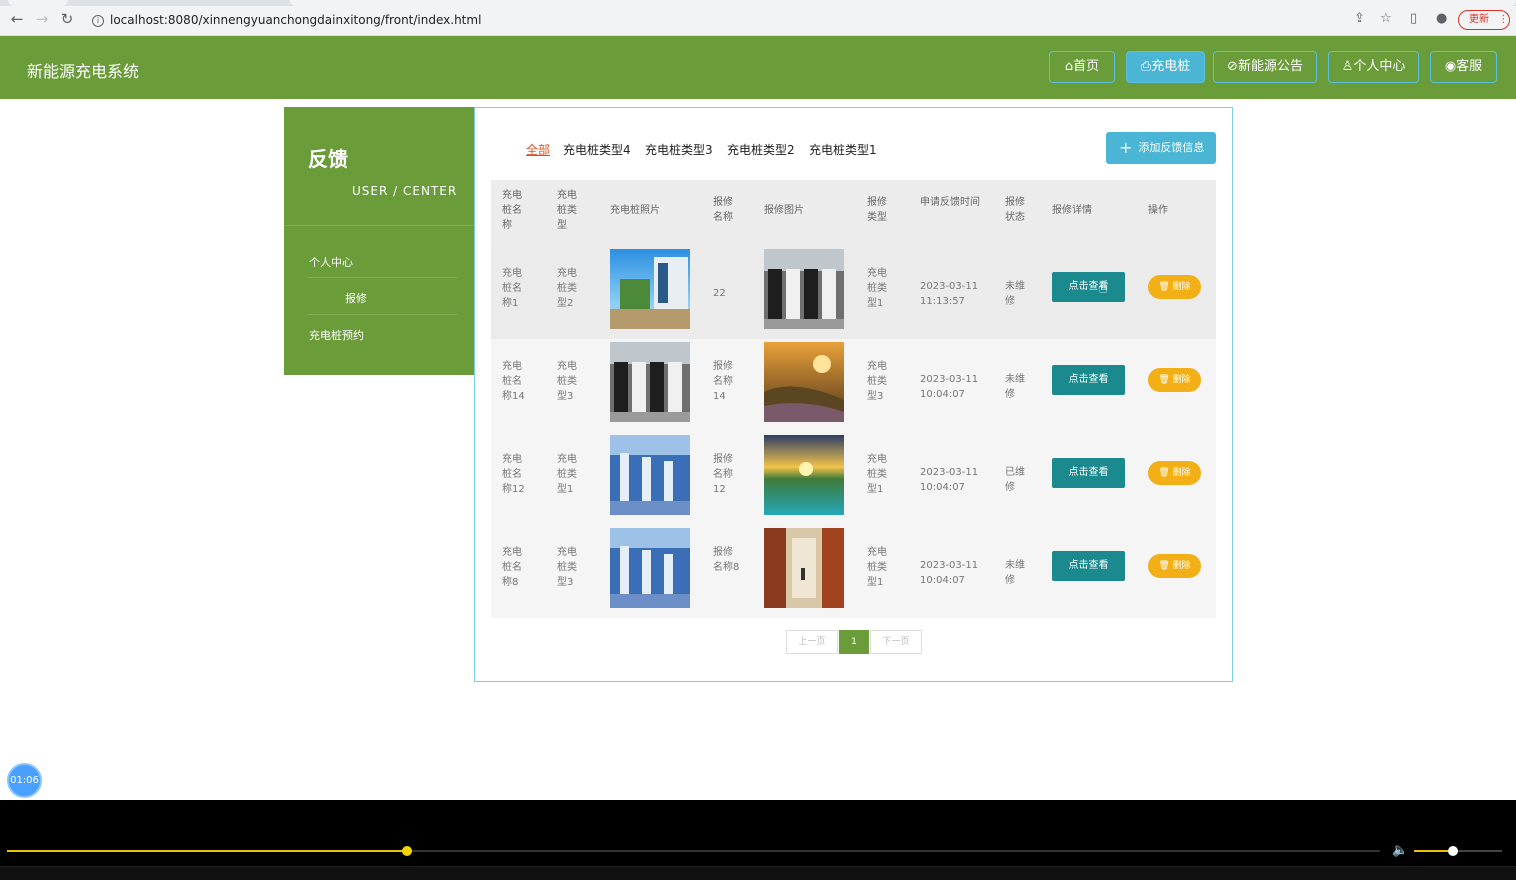 This screenshot has height=880, width=1516. Describe the element at coordinates (854, 642) in the screenshot. I see `page-1-button: 1` at that location.